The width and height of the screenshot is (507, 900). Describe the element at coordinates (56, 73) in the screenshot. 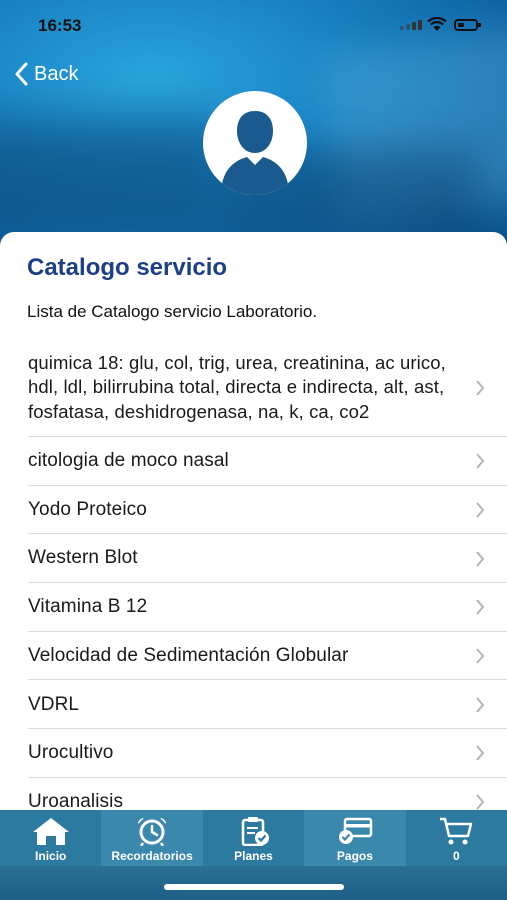

I see `back-label: Back` at that location.